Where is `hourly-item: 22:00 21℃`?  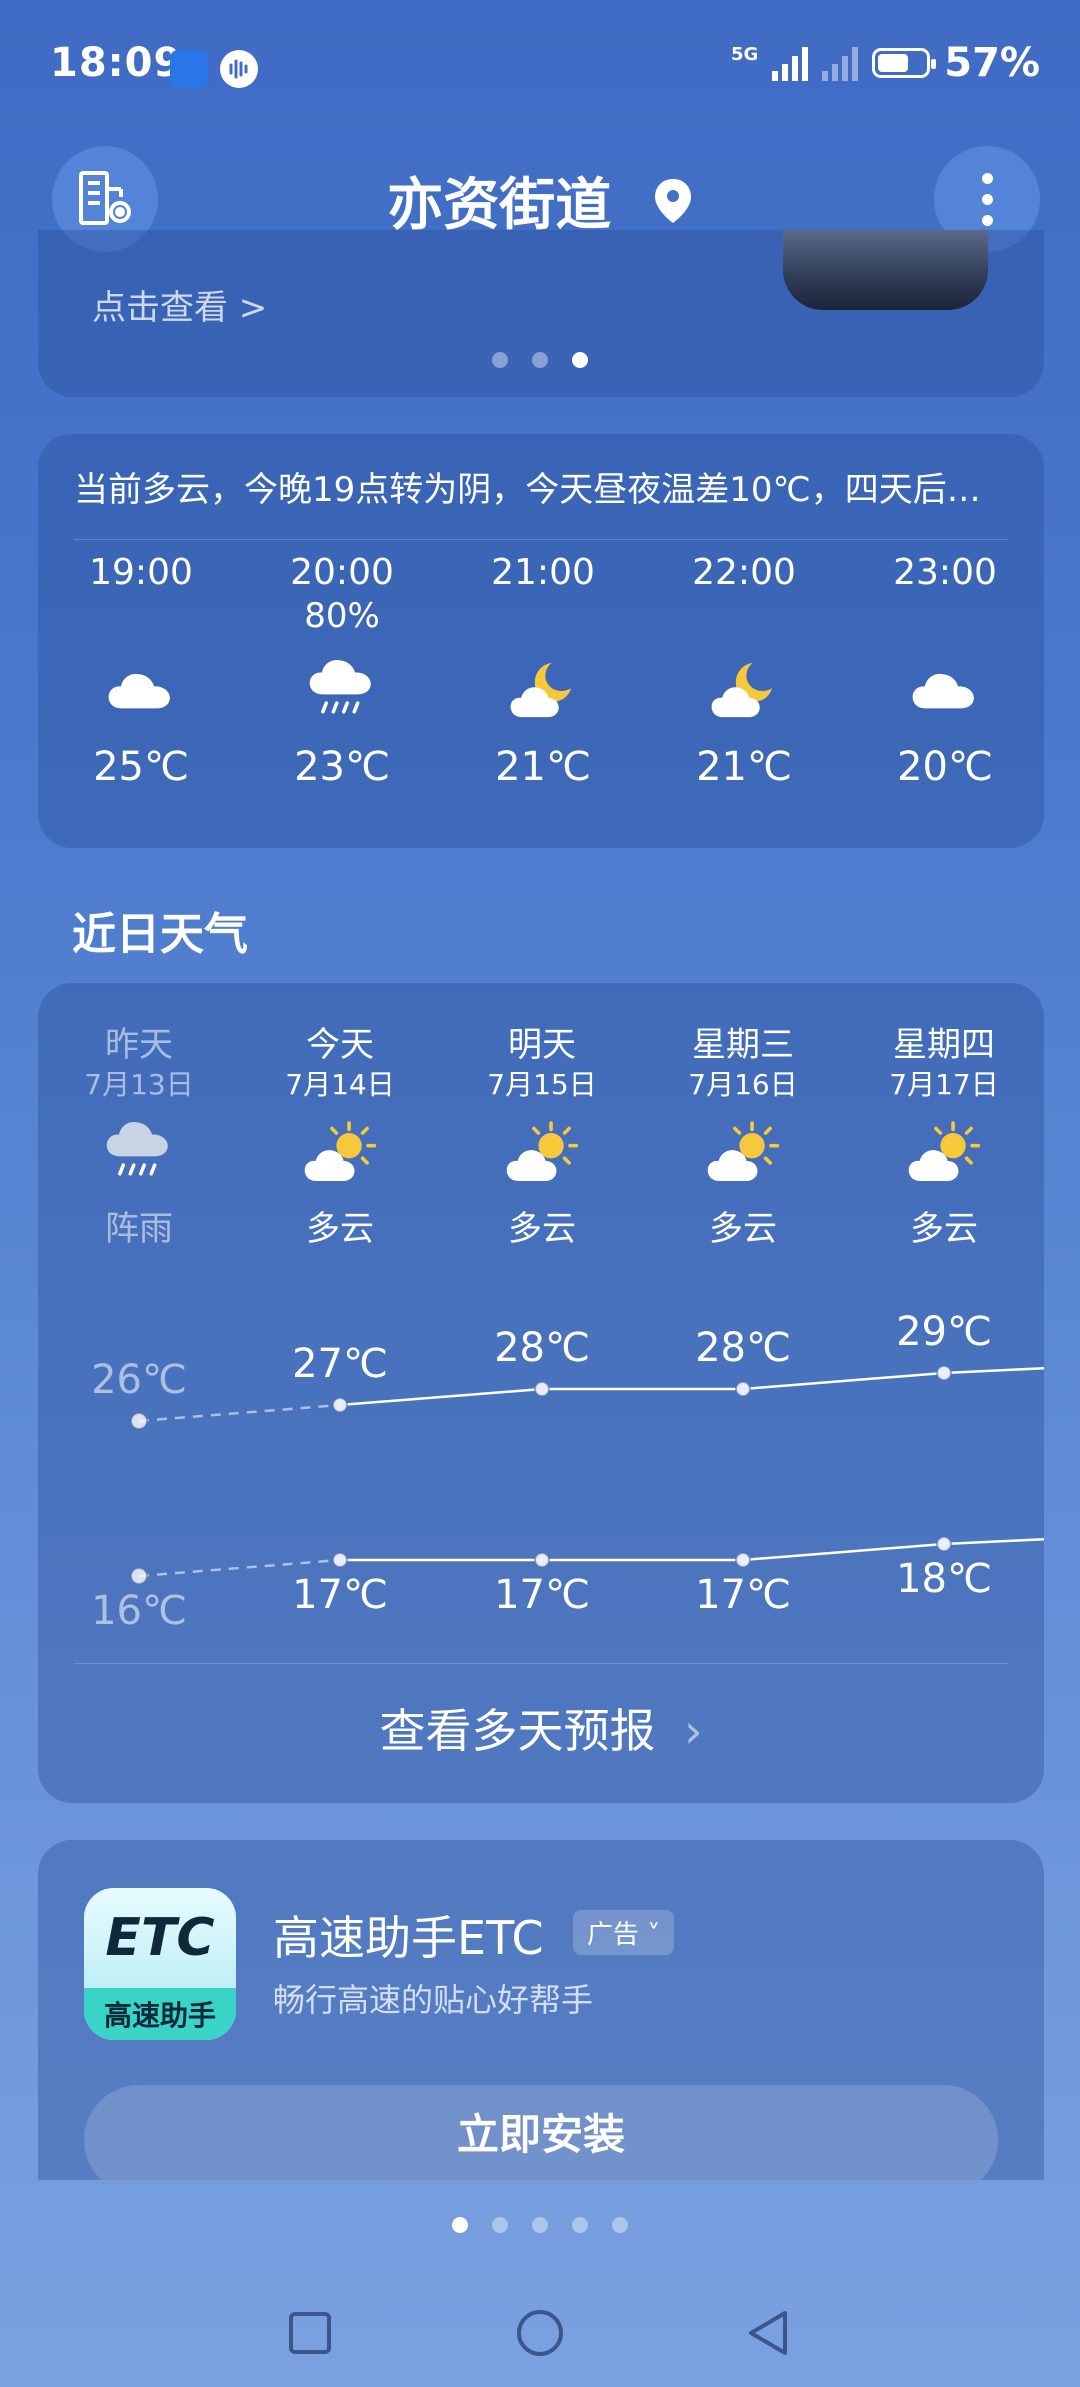 hourly-item: 22:00 21℃ is located at coordinates (744, 671).